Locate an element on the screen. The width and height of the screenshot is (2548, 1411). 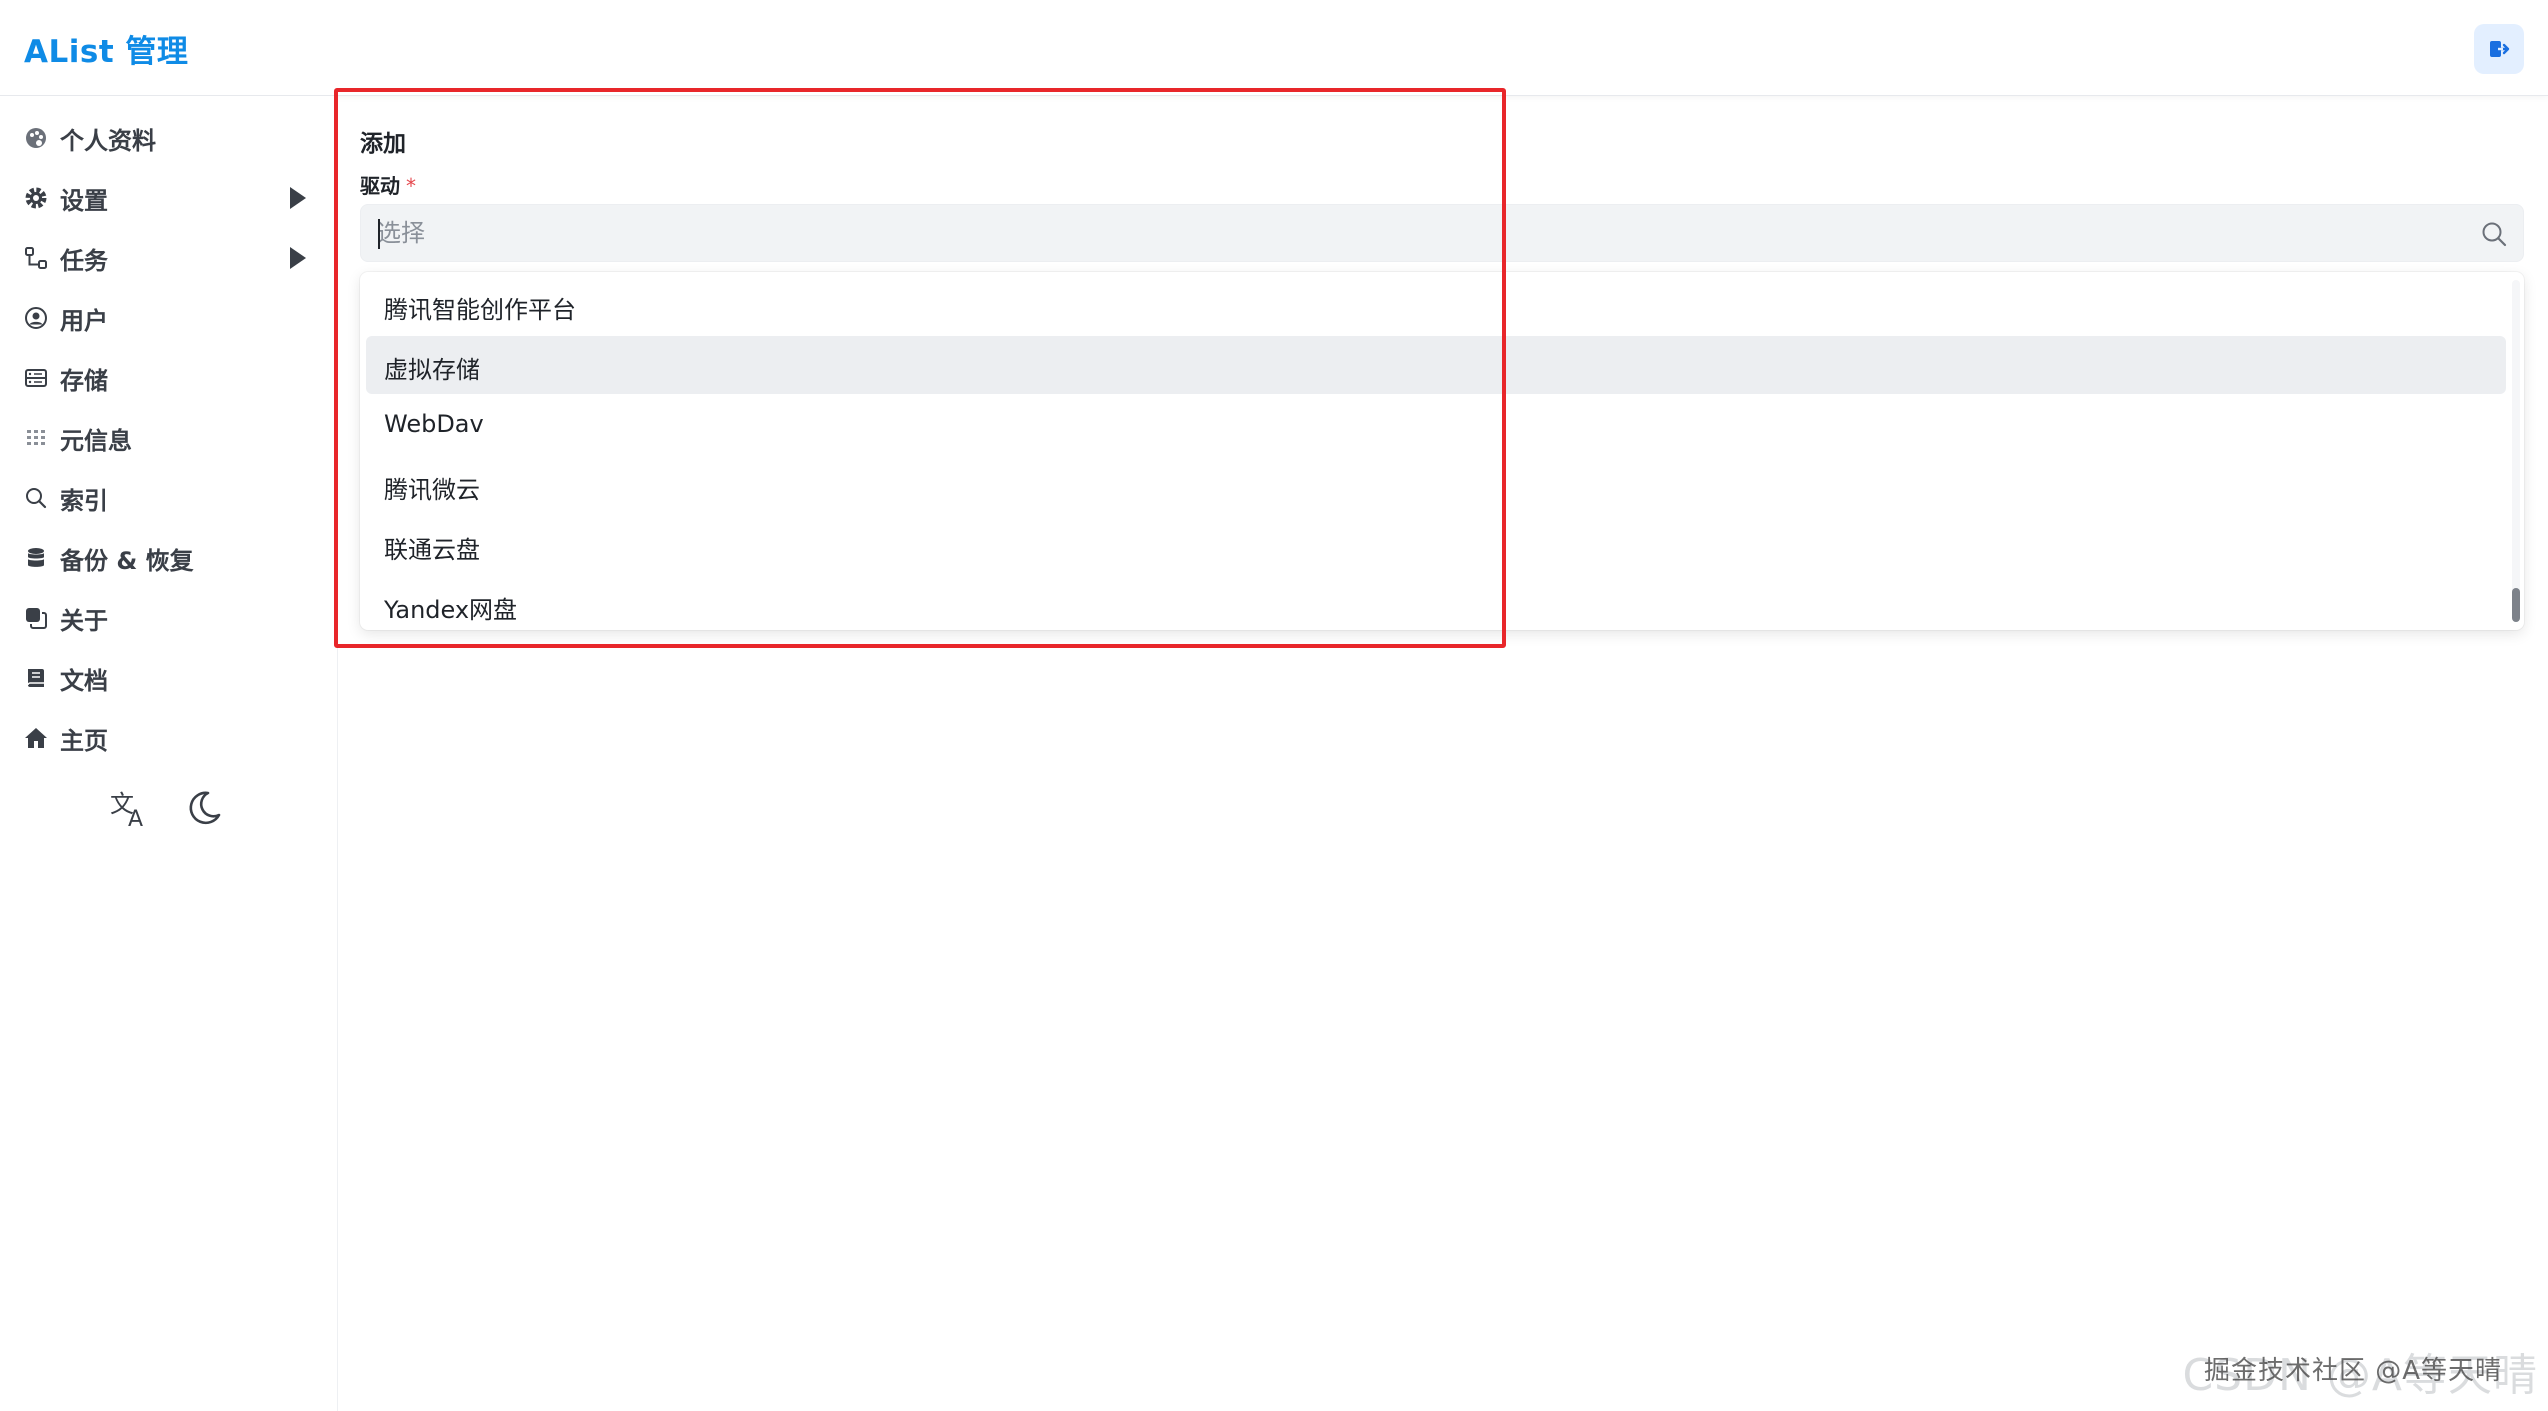
option-label: WebDav is located at coordinates (434, 424).